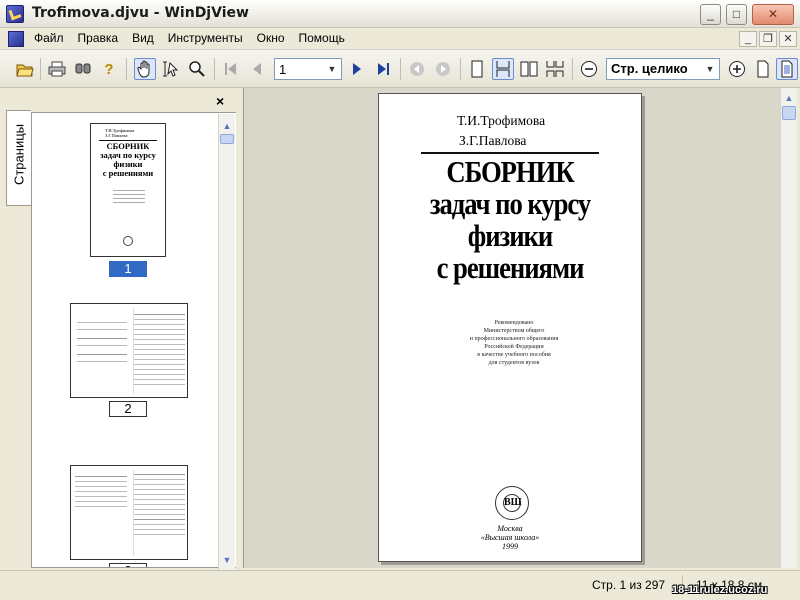 The width and height of the screenshot is (800, 600). I want to click on minimize-button: _, so click(710, 14).